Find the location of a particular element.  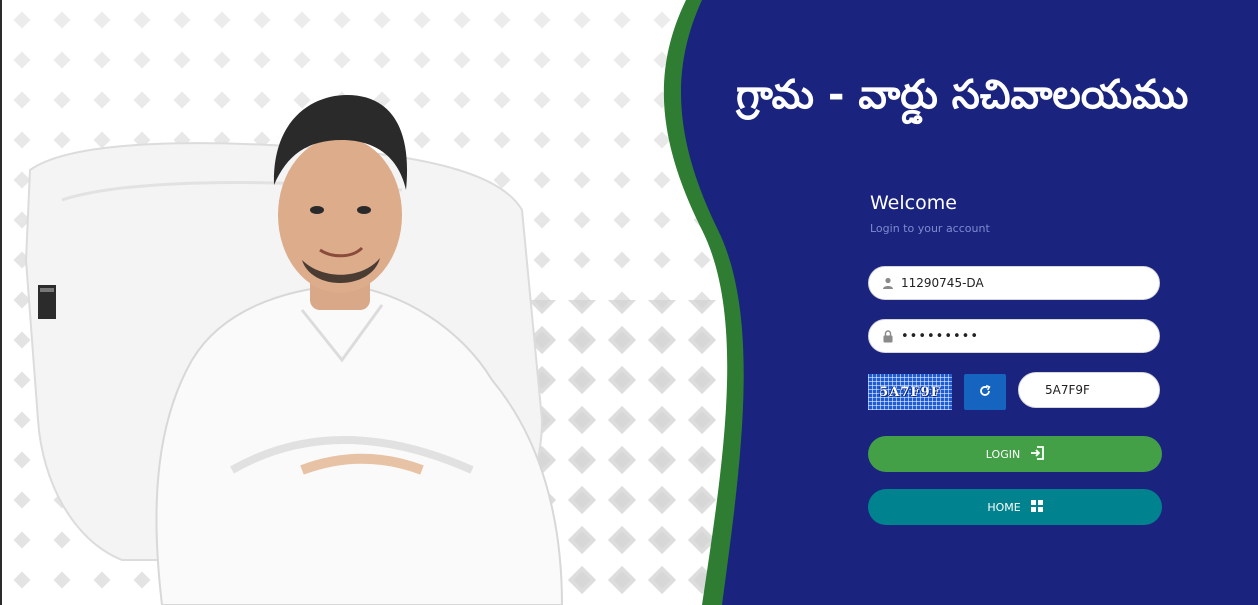

password-field is located at coordinates (1014, 336).